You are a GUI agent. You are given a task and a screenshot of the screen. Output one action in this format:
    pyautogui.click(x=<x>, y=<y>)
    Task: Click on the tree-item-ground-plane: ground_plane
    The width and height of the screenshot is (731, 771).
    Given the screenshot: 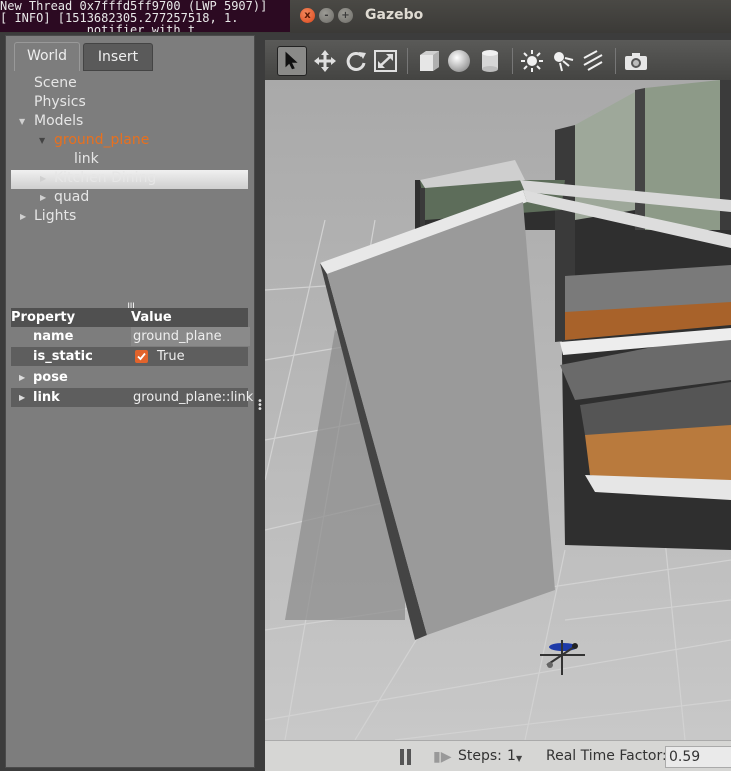 What is the action you would take?
    pyautogui.click(x=101, y=140)
    